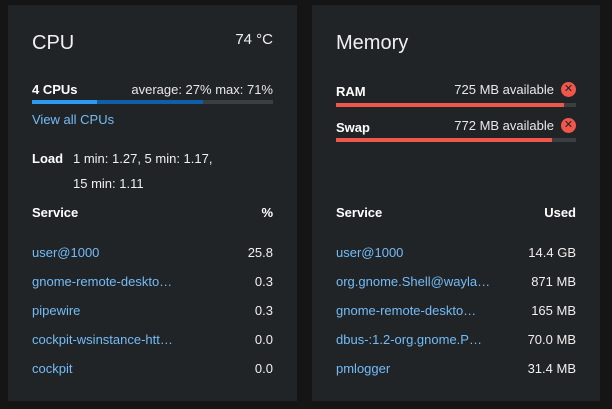  Describe the element at coordinates (504, 89) in the screenshot. I see `ram-available: 725 MB available` at that location.